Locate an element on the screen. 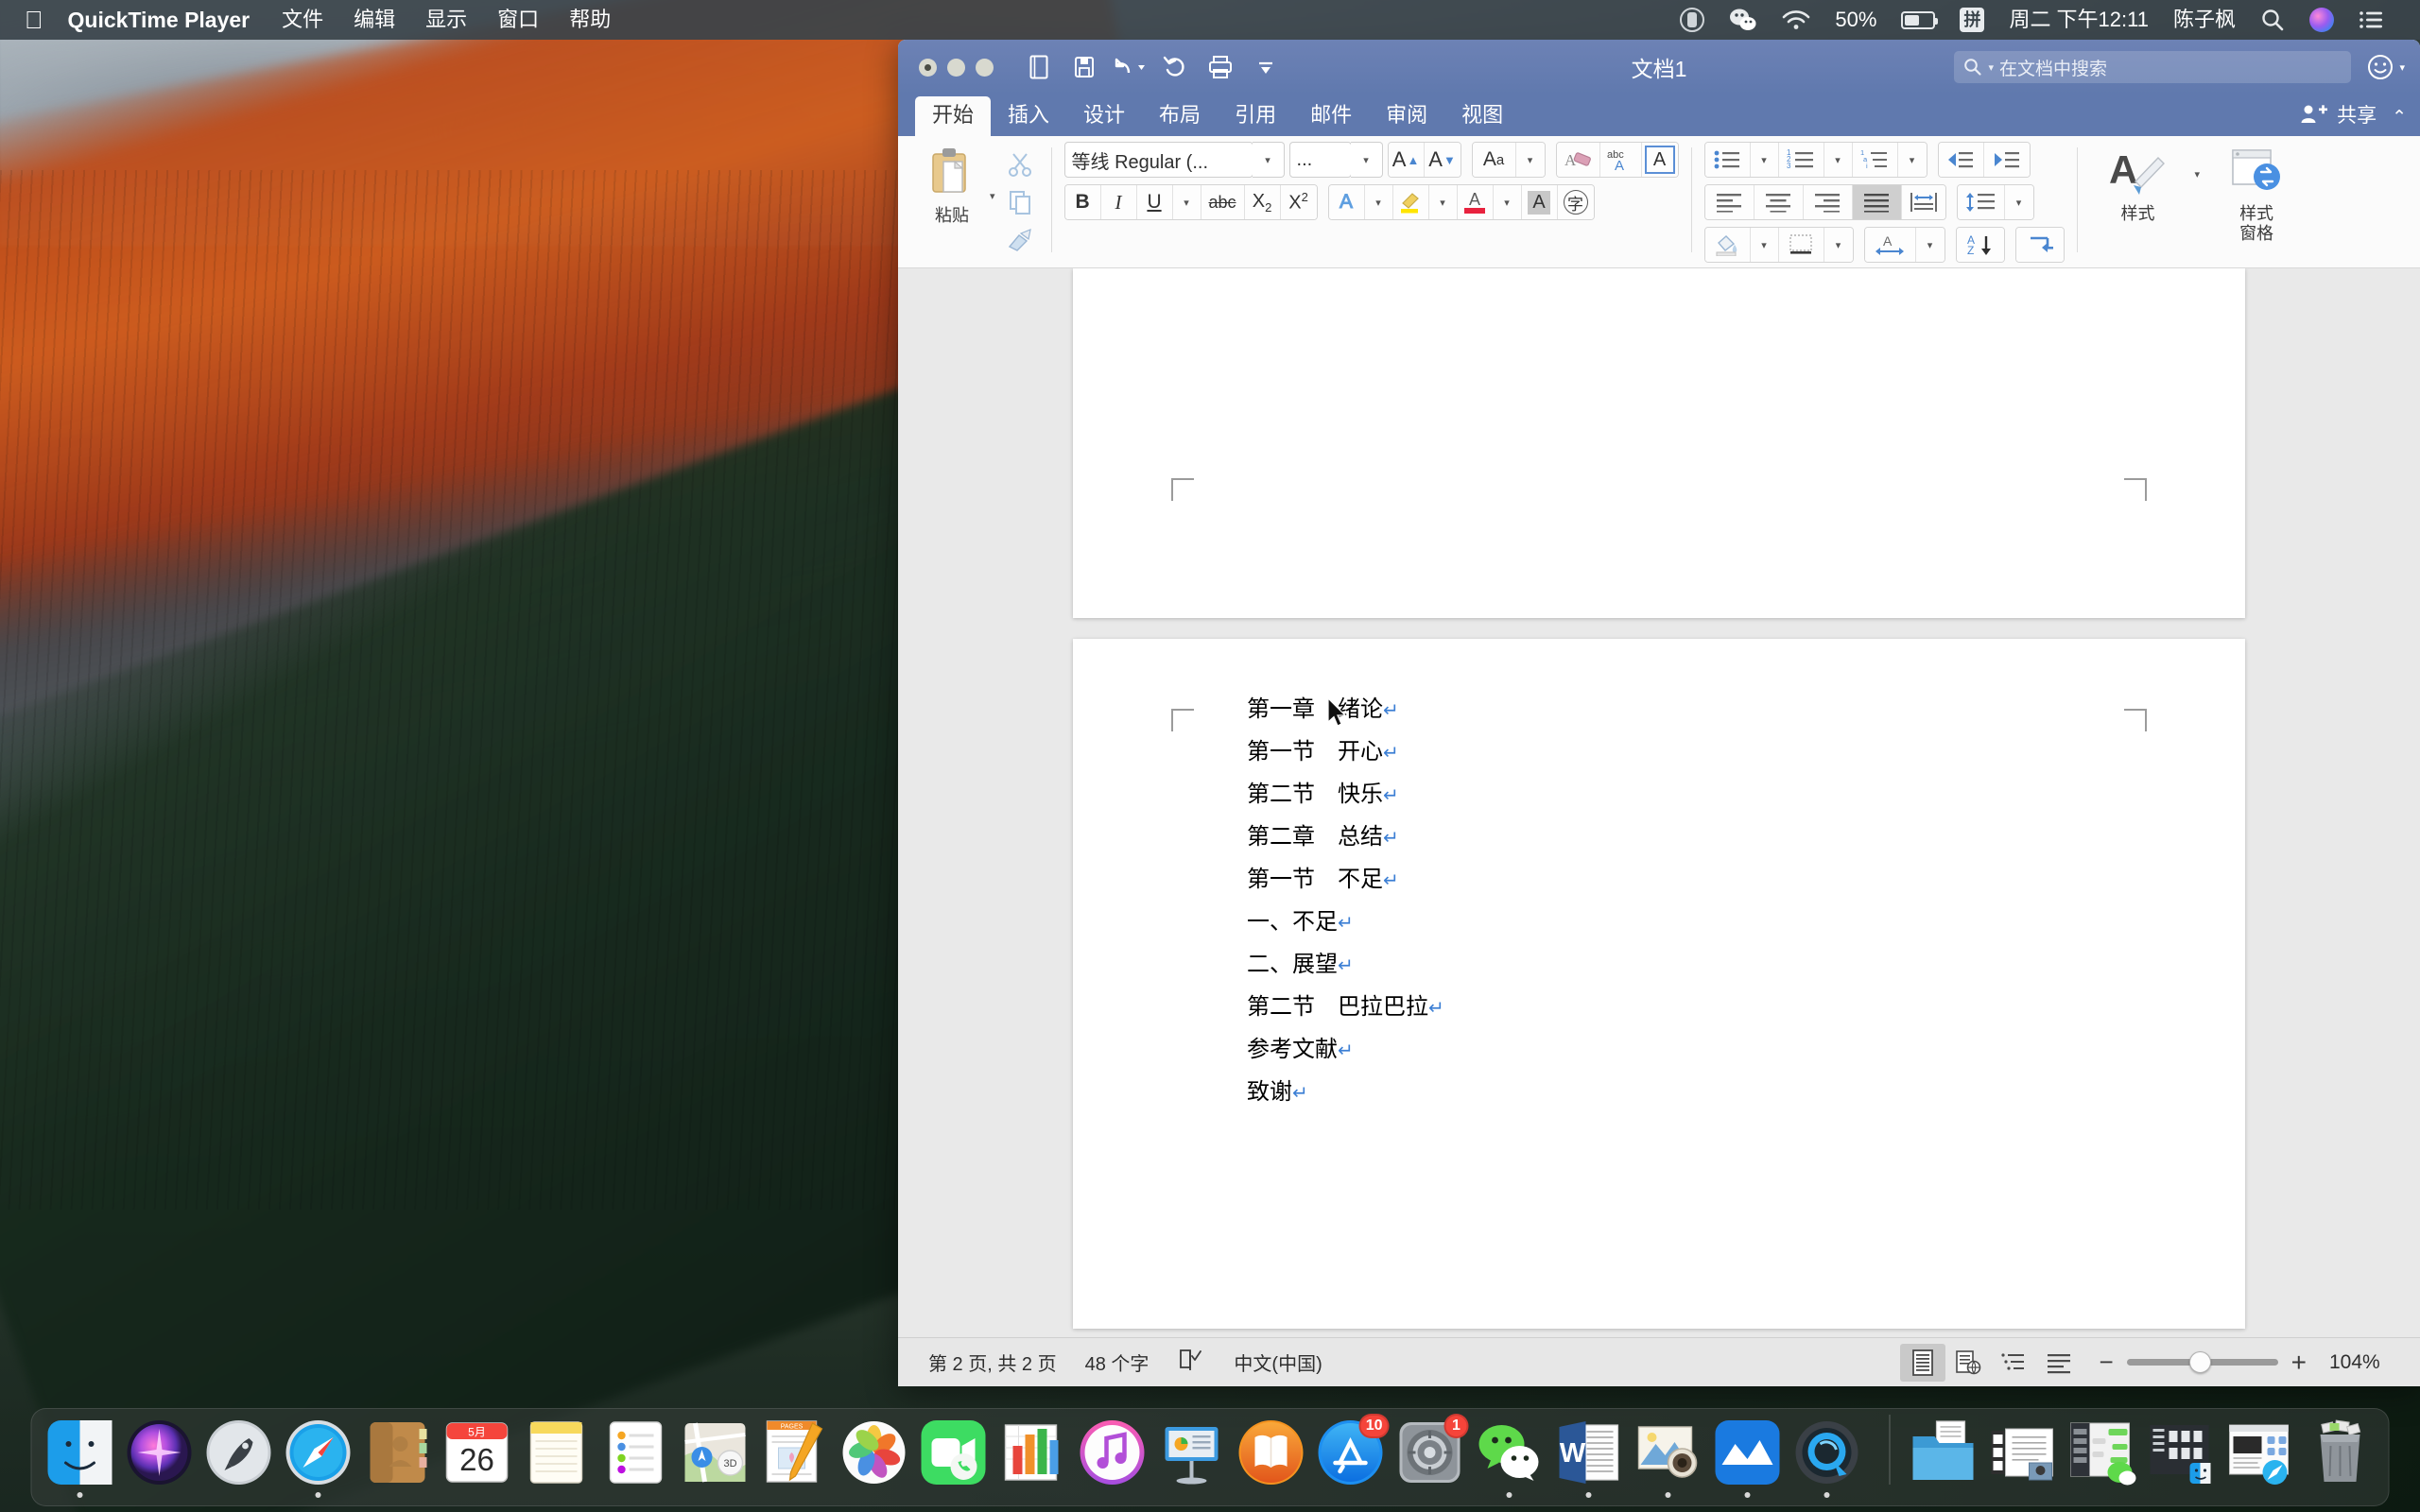 This screenshot has height=1512, width=2420. zoom-slider is located at coordinates (2202, 1362).